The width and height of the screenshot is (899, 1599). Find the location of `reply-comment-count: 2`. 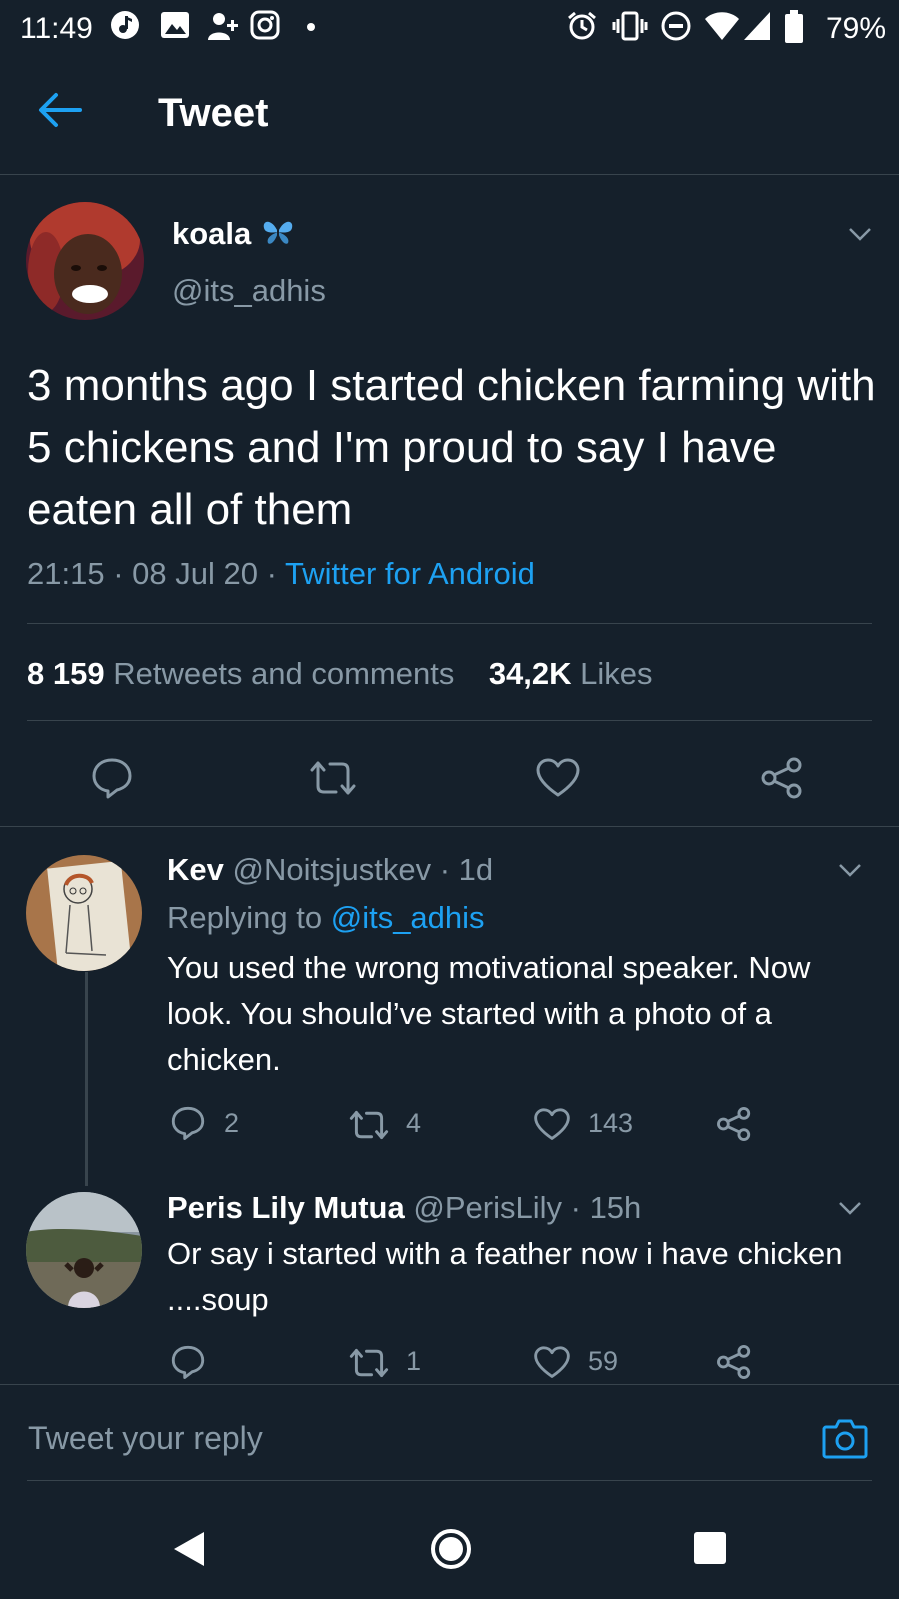

reply-comment-count: 2 is located at coordinates (232, 1123).